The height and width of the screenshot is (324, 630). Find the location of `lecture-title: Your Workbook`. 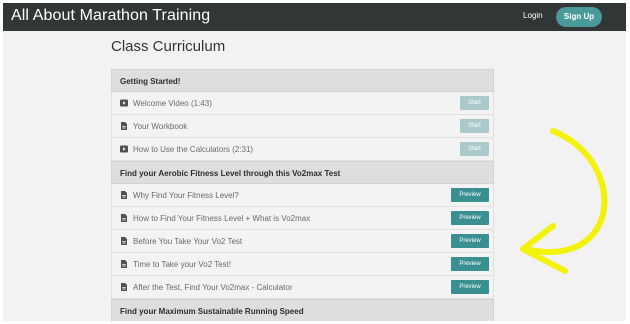

lecture-title: Your Workbook is located at coordinates (160, 126).